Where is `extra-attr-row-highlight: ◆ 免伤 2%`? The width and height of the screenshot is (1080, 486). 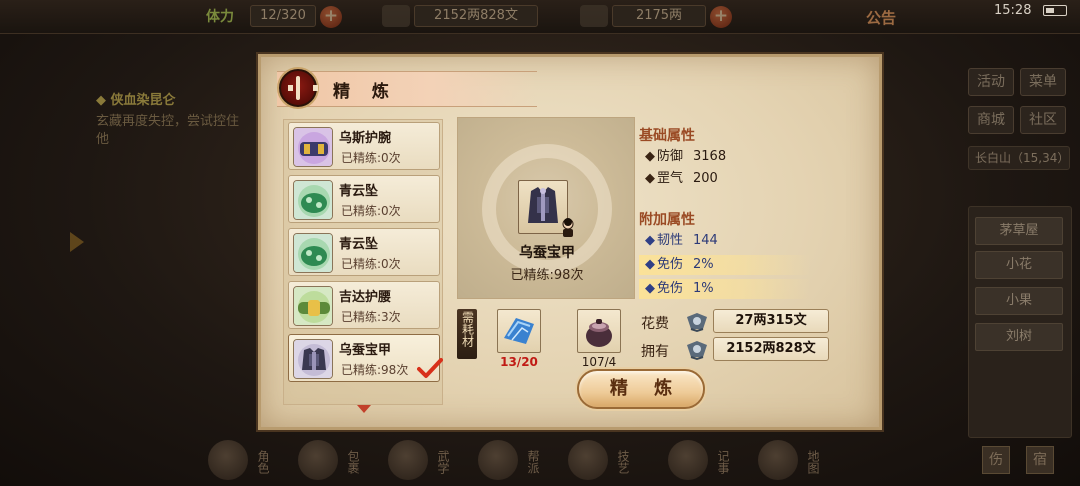 extra-attr-row-highlight: ◆ 免伤 2% is located at coordinates (725, 265).